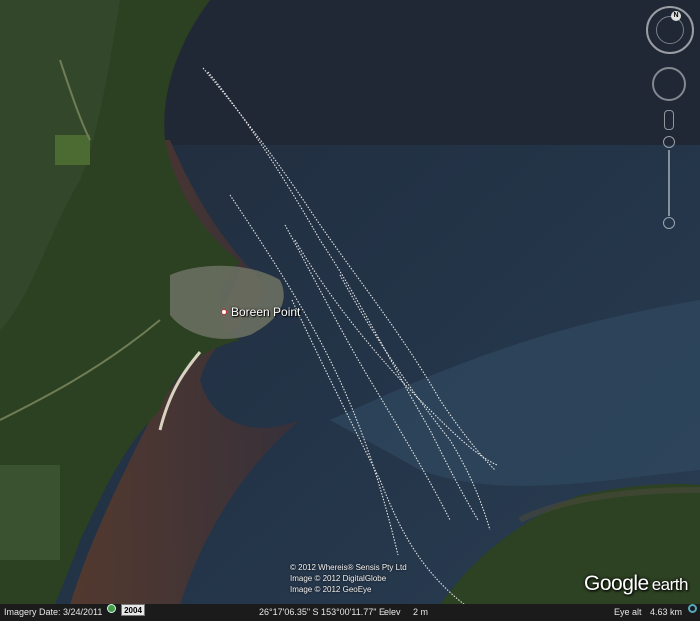 The width and height of the screenshot is (700, 621). What do you see at coordinates (692, 608) in the screenshot?
I see `streaming-status-icon` at bounding box center [692, 608].